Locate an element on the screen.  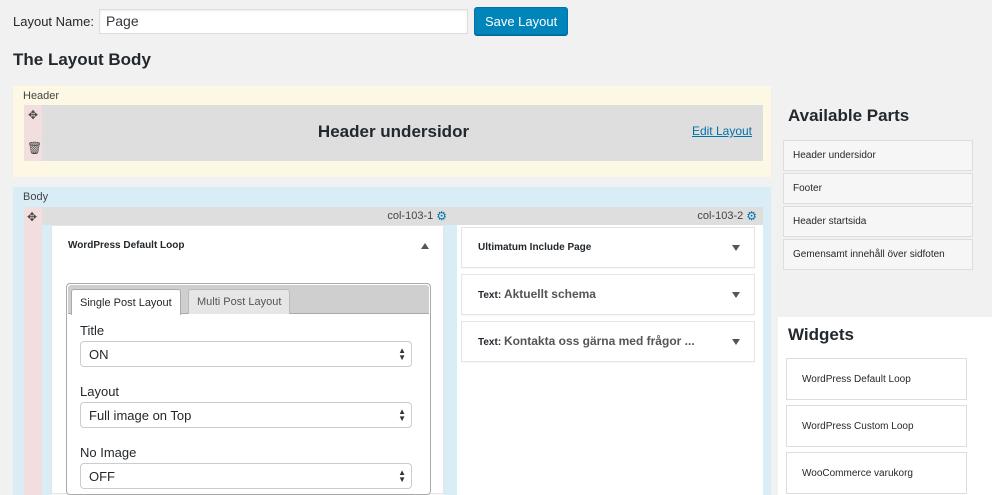
body-row-handle: ✥ is located at coordinates (33, 351).